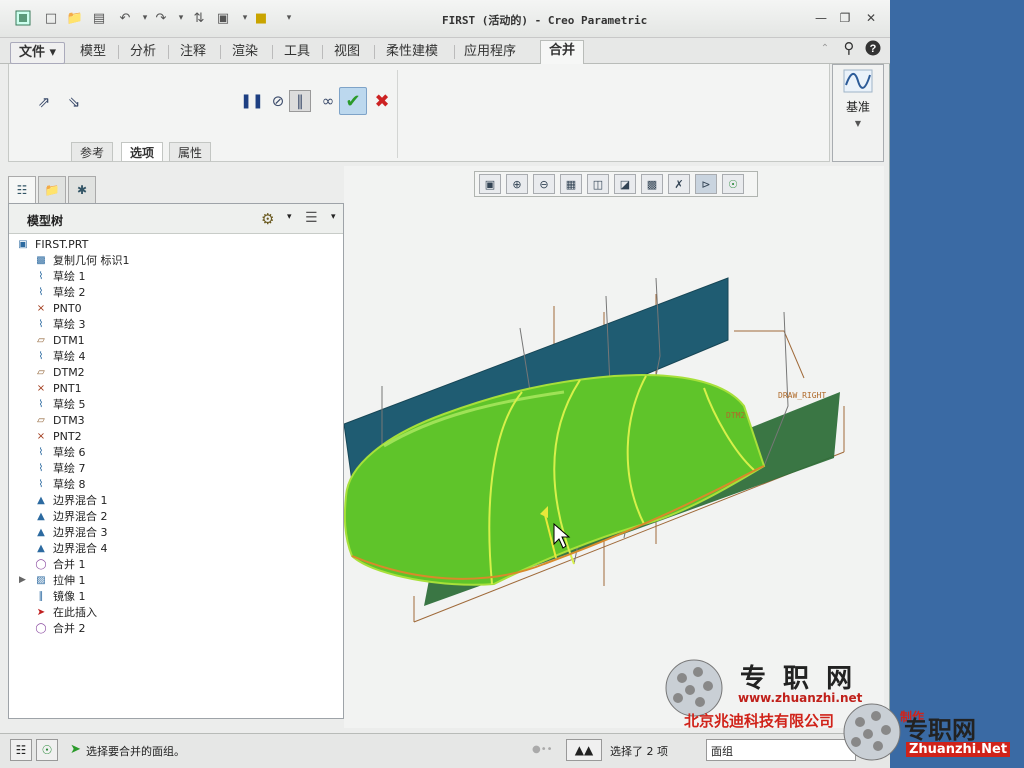  Describe the element at coordinates (93, 53) in the screenshot. I see `tab-model: 模型` at that location.